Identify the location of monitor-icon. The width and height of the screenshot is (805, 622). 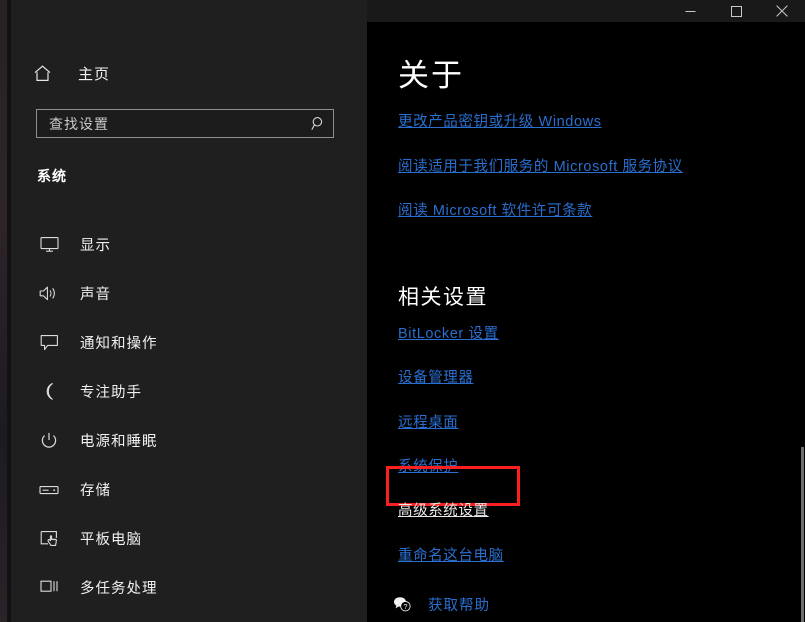
(49, 245).